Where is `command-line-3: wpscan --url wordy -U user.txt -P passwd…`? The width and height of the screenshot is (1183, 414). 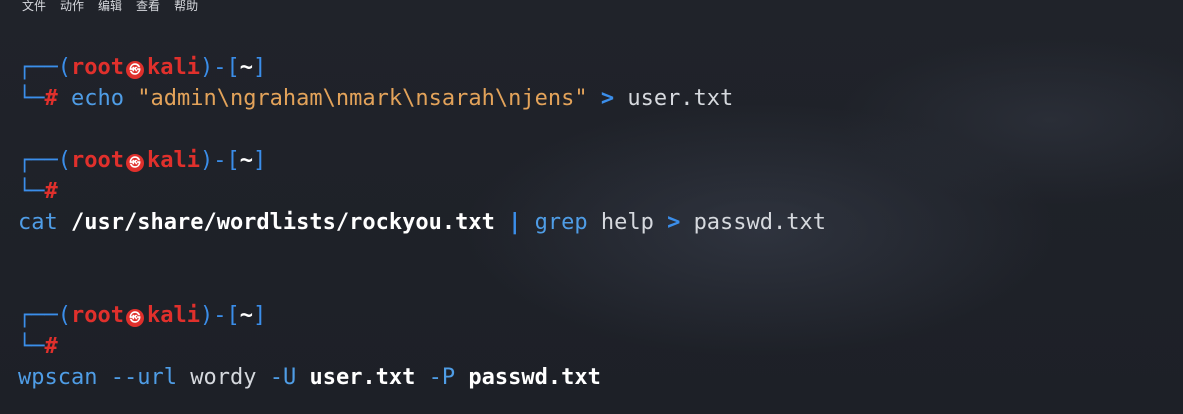
command-line-3: wpscan --url wordy -U user.txt -P passwd… is located at coordinates (309, 378).